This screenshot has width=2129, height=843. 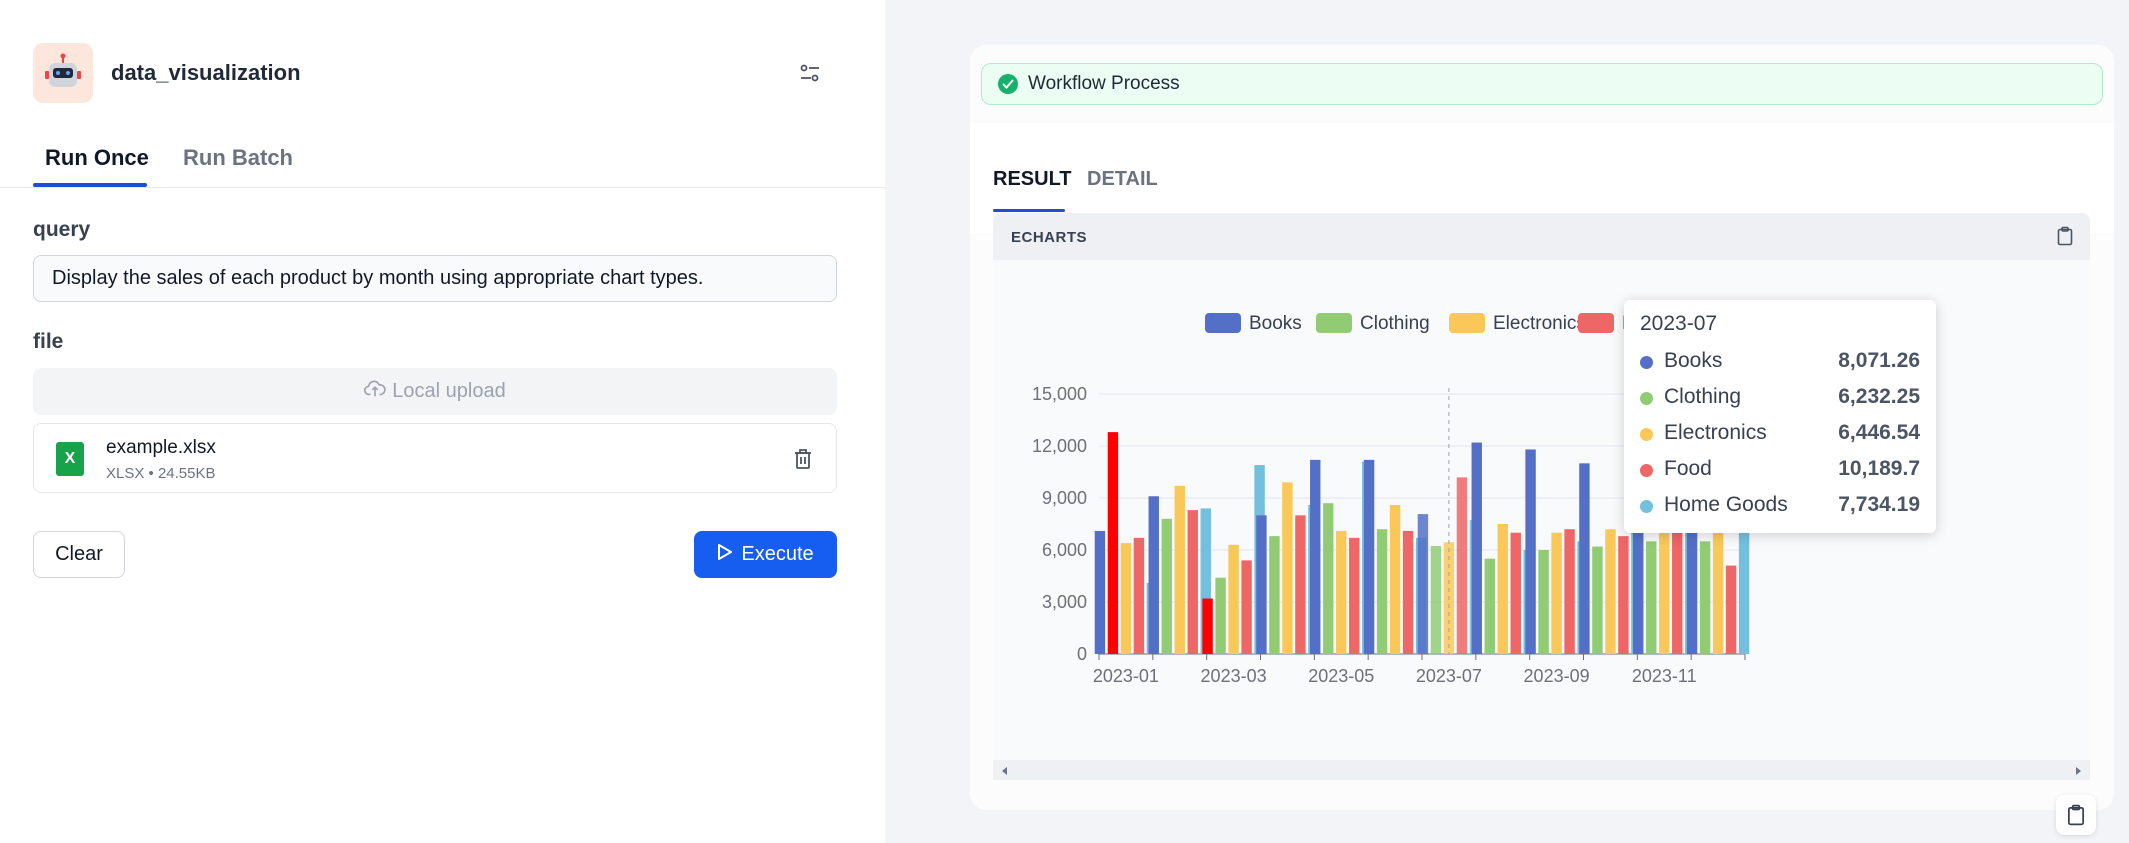 I want to click on trash-icon, so click(x=803, y=459).